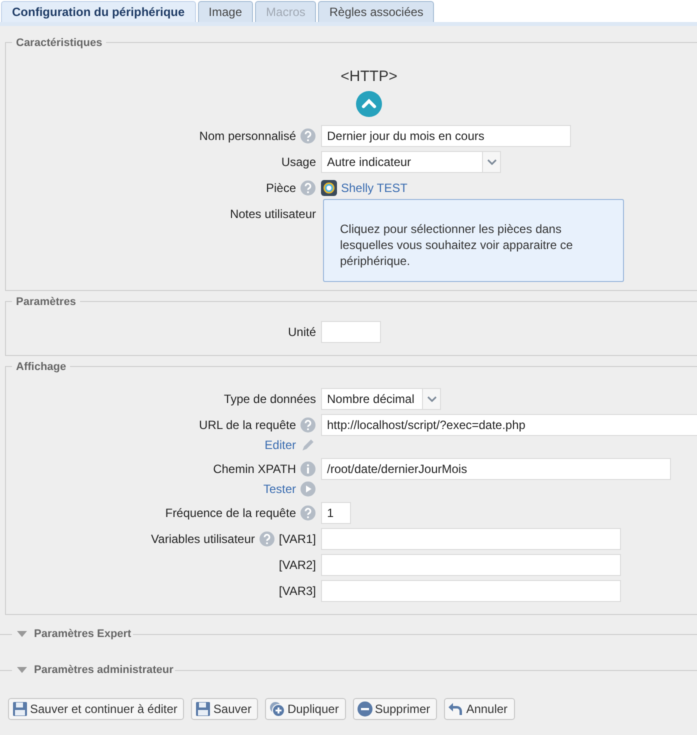  What do you see at coordinates (329, 188) in the screenshot?
I see `room-icon` at bounding box center [329, 188].